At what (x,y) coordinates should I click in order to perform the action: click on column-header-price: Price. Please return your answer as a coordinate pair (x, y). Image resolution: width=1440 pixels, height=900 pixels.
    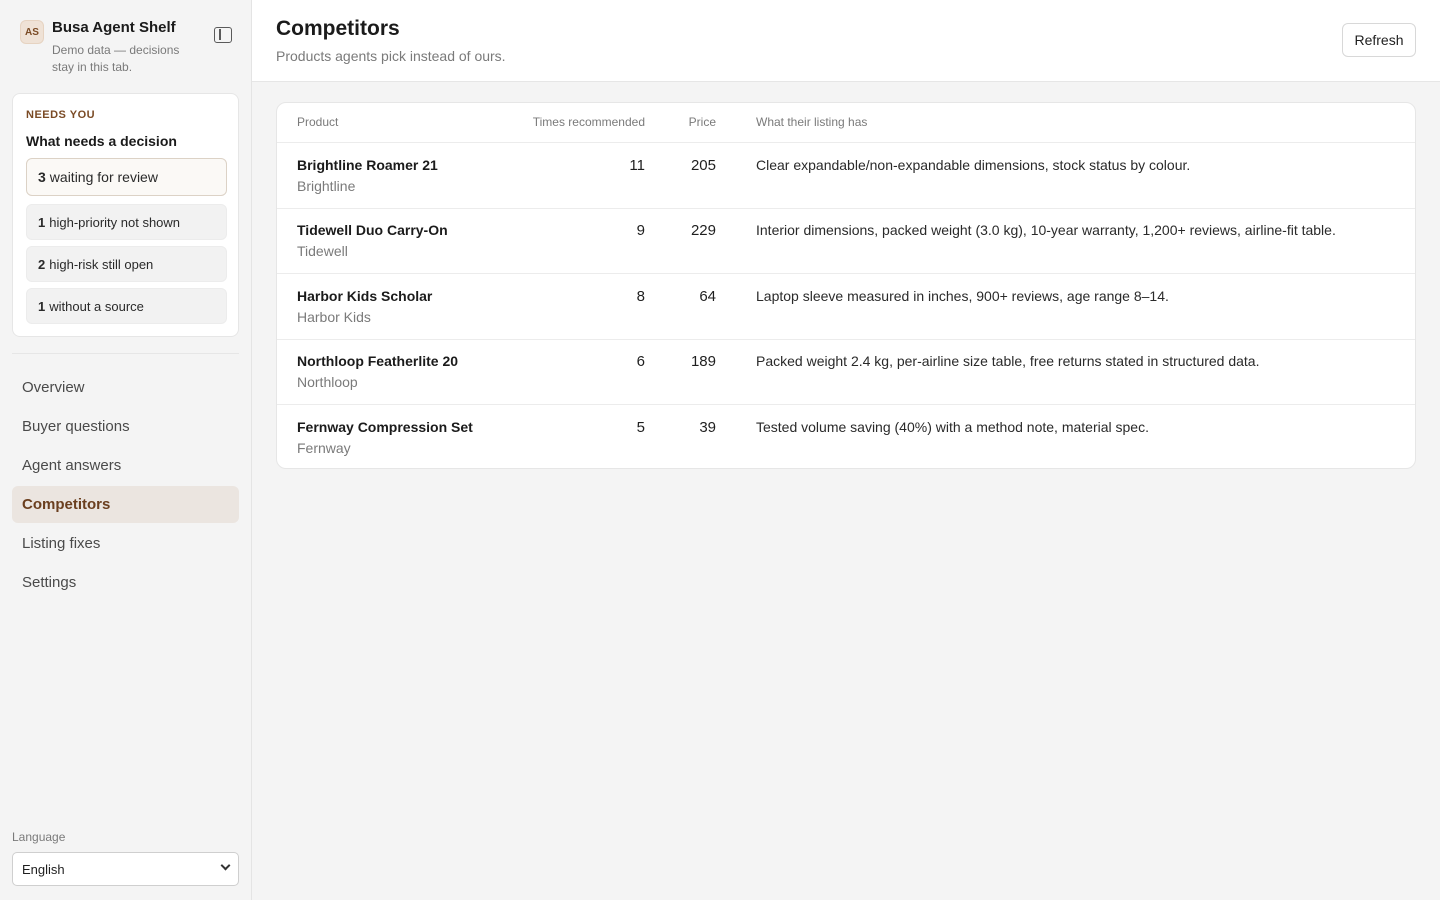
    Looking at the image, I should click on (702, 122).